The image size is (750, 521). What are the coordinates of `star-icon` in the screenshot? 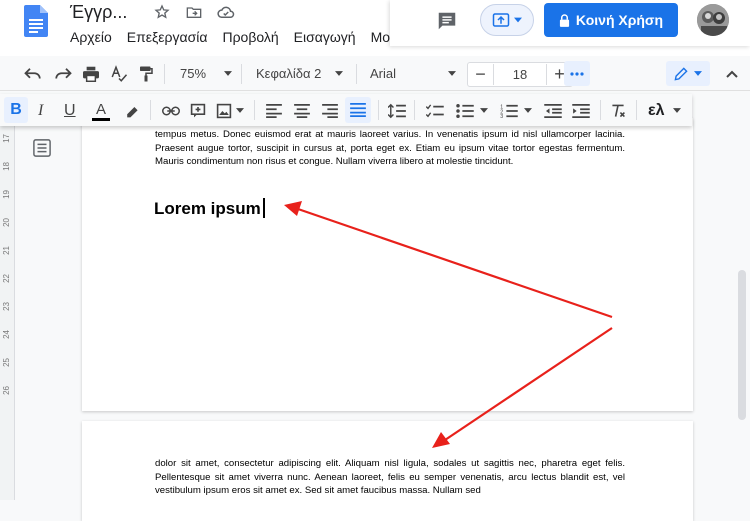 It's located at (162, 12).